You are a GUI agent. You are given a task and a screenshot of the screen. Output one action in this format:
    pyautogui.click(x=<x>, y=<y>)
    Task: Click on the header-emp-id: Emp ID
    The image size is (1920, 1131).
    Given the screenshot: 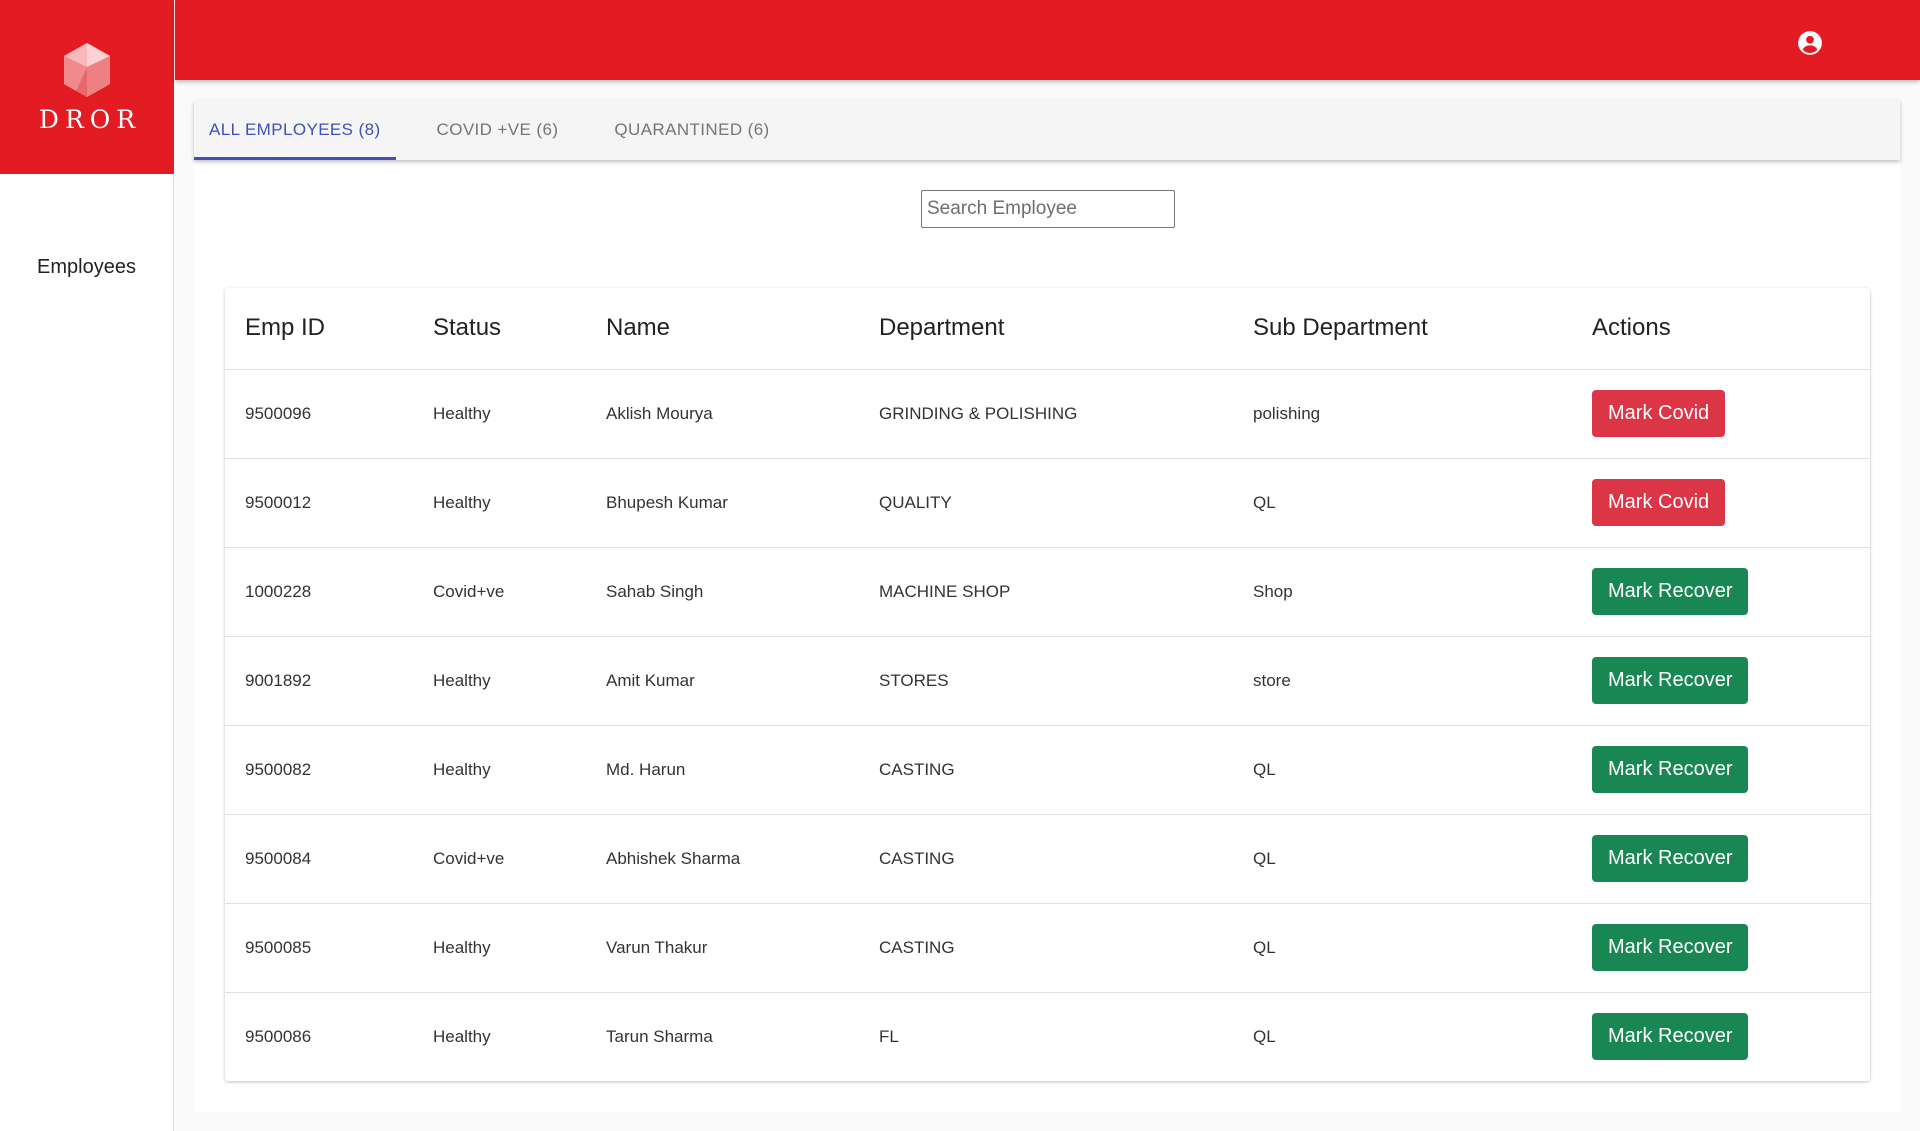 What is the action you would take?
    pyautogui.click(x=319, y=329)
    